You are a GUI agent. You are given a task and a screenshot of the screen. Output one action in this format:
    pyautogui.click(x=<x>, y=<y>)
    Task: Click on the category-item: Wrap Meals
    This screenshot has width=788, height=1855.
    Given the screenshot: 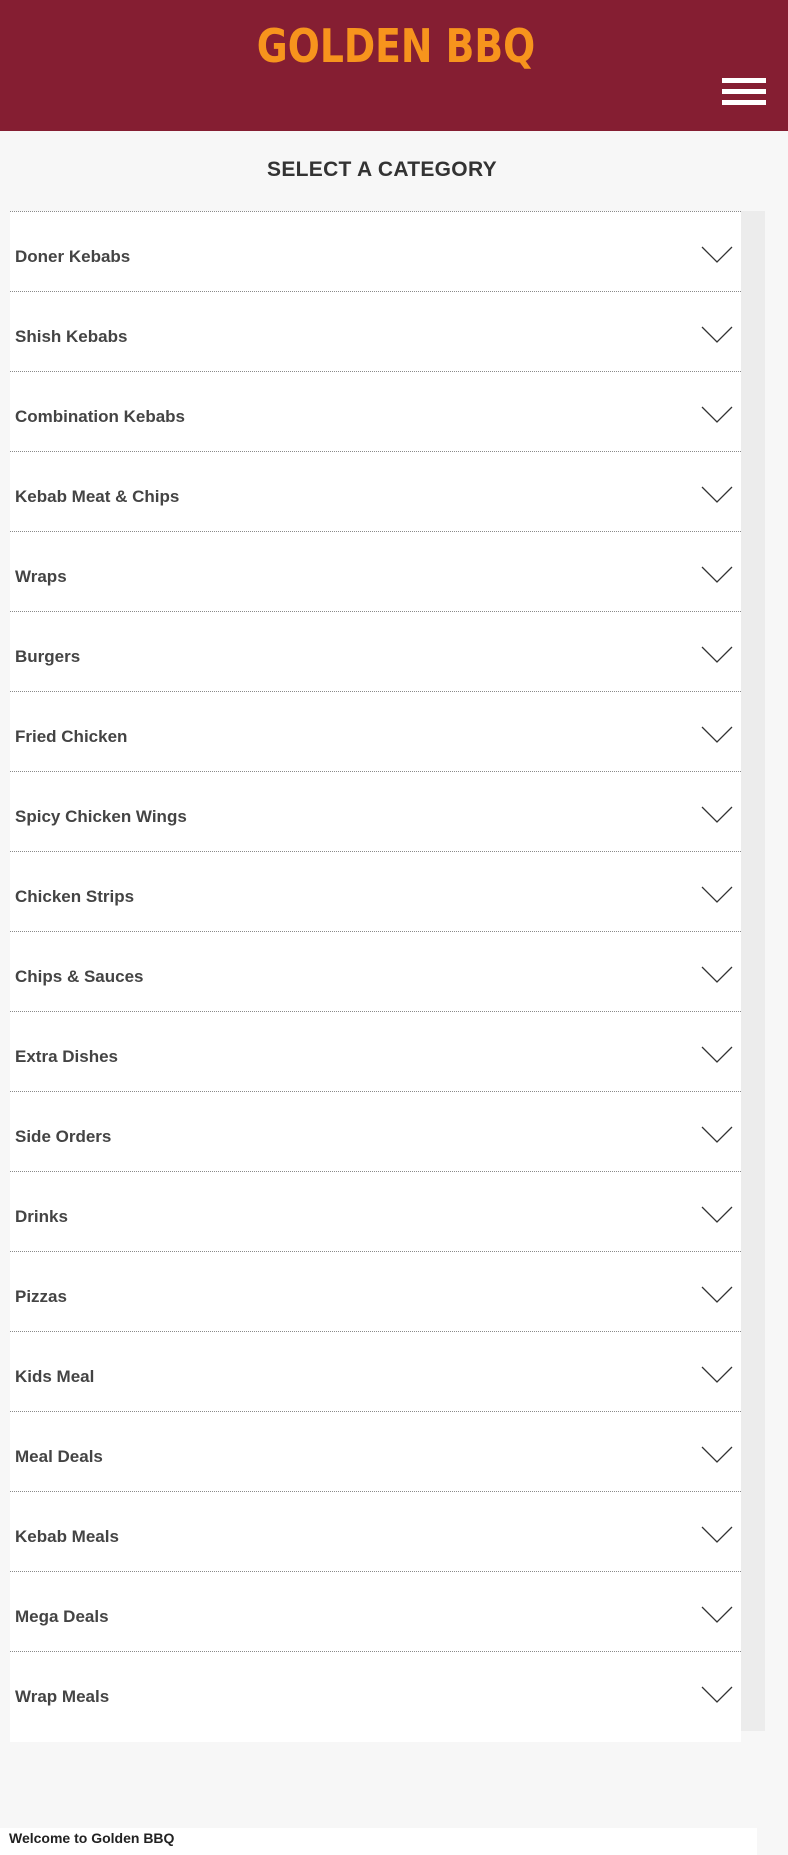 What is the action you would take?
    pyautogui.click(x=375, y=1692)
    